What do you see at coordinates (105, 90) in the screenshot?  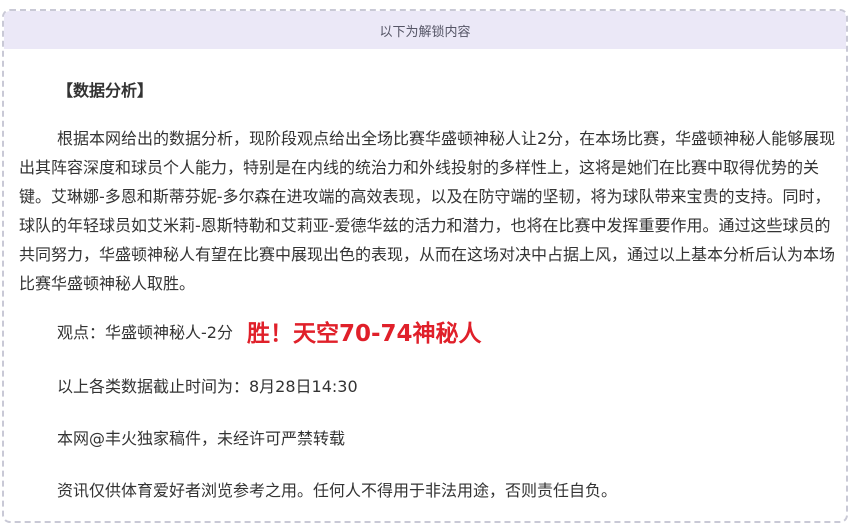 I see `section-title: 【数据分析】` at bounding box center [105, 90].